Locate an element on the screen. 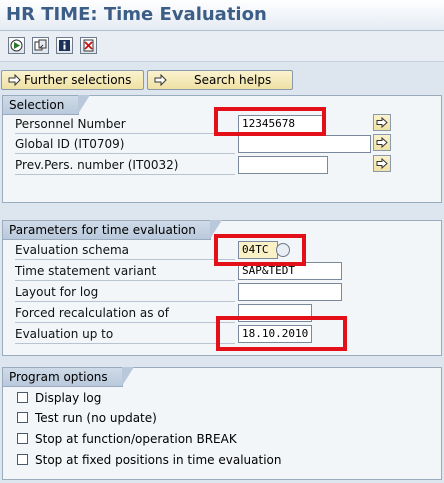 Image resolution: width=444 pixels, height=483 pixels. button-bar: Further selections Search helps is located at coordinates (222, 80).